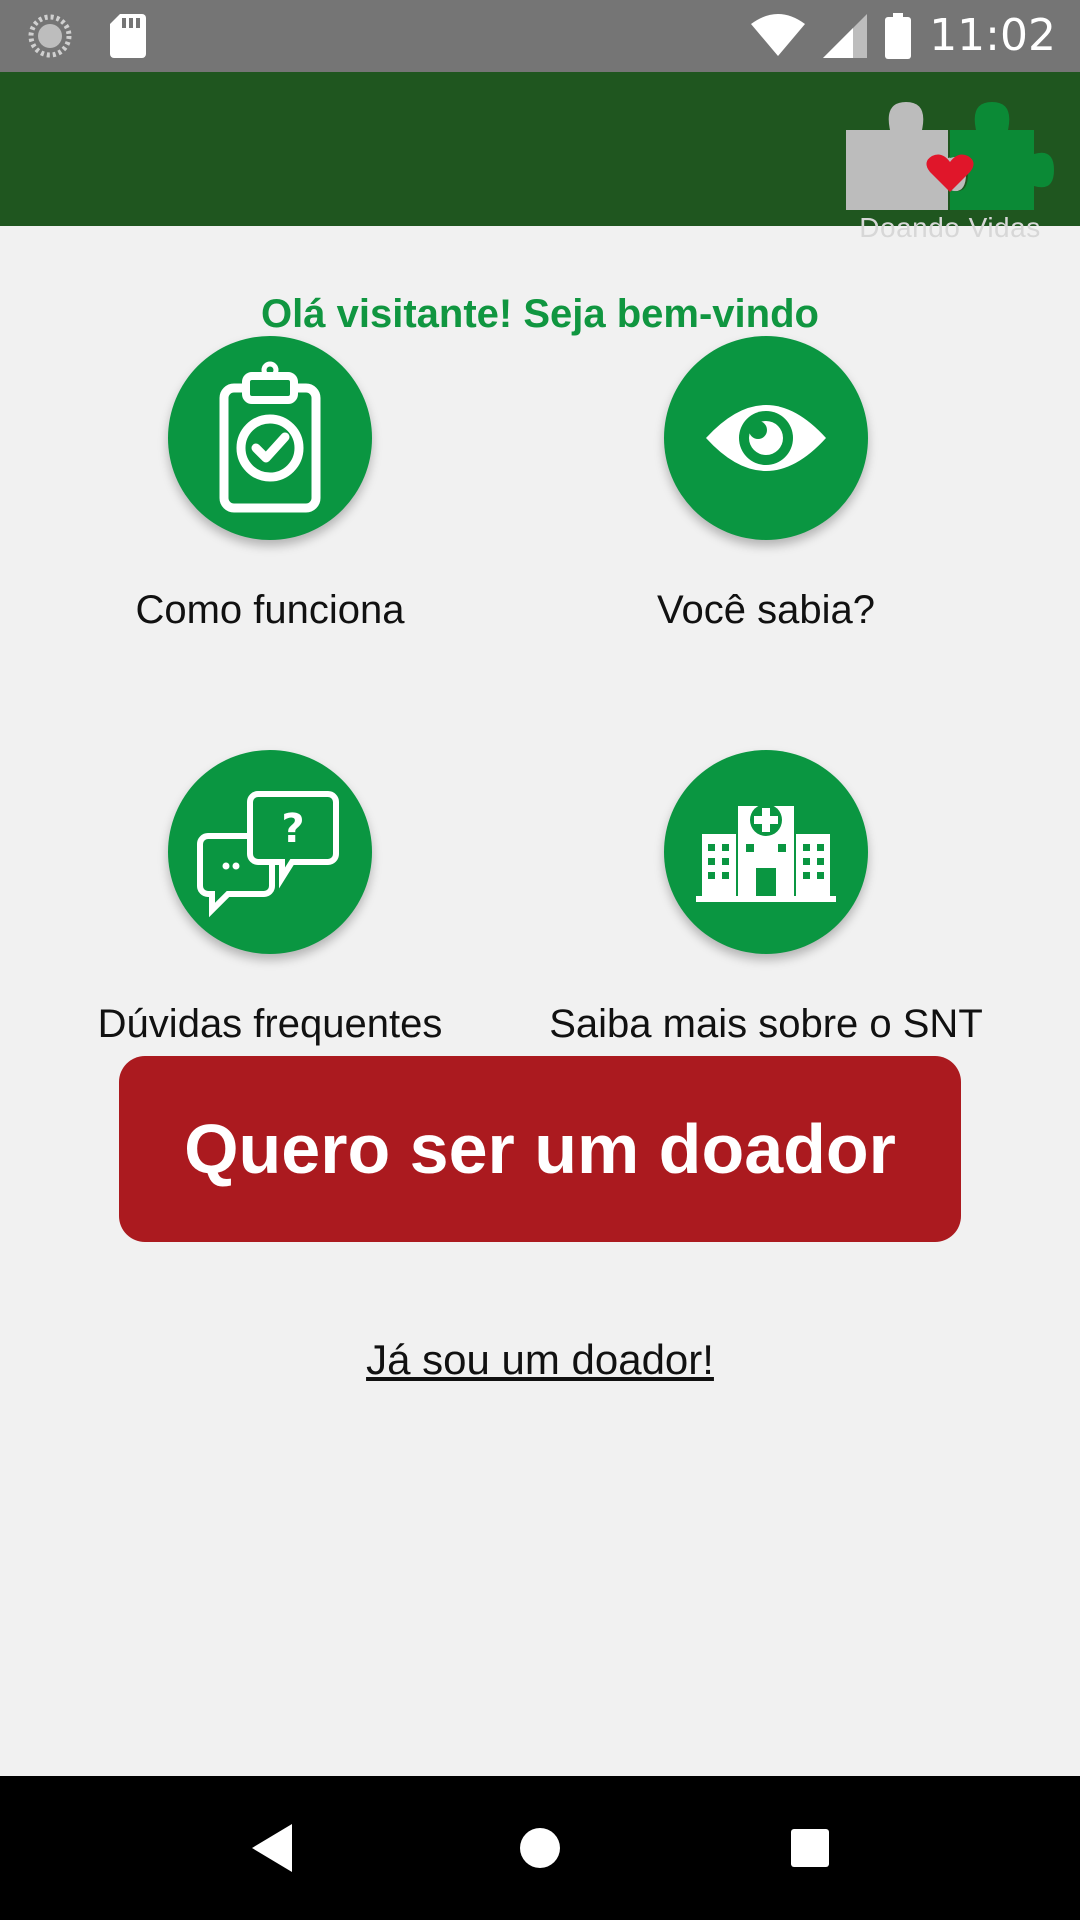 The image size is (1080, 1920). I want to click on navigation-bar, so click(540, 1848).